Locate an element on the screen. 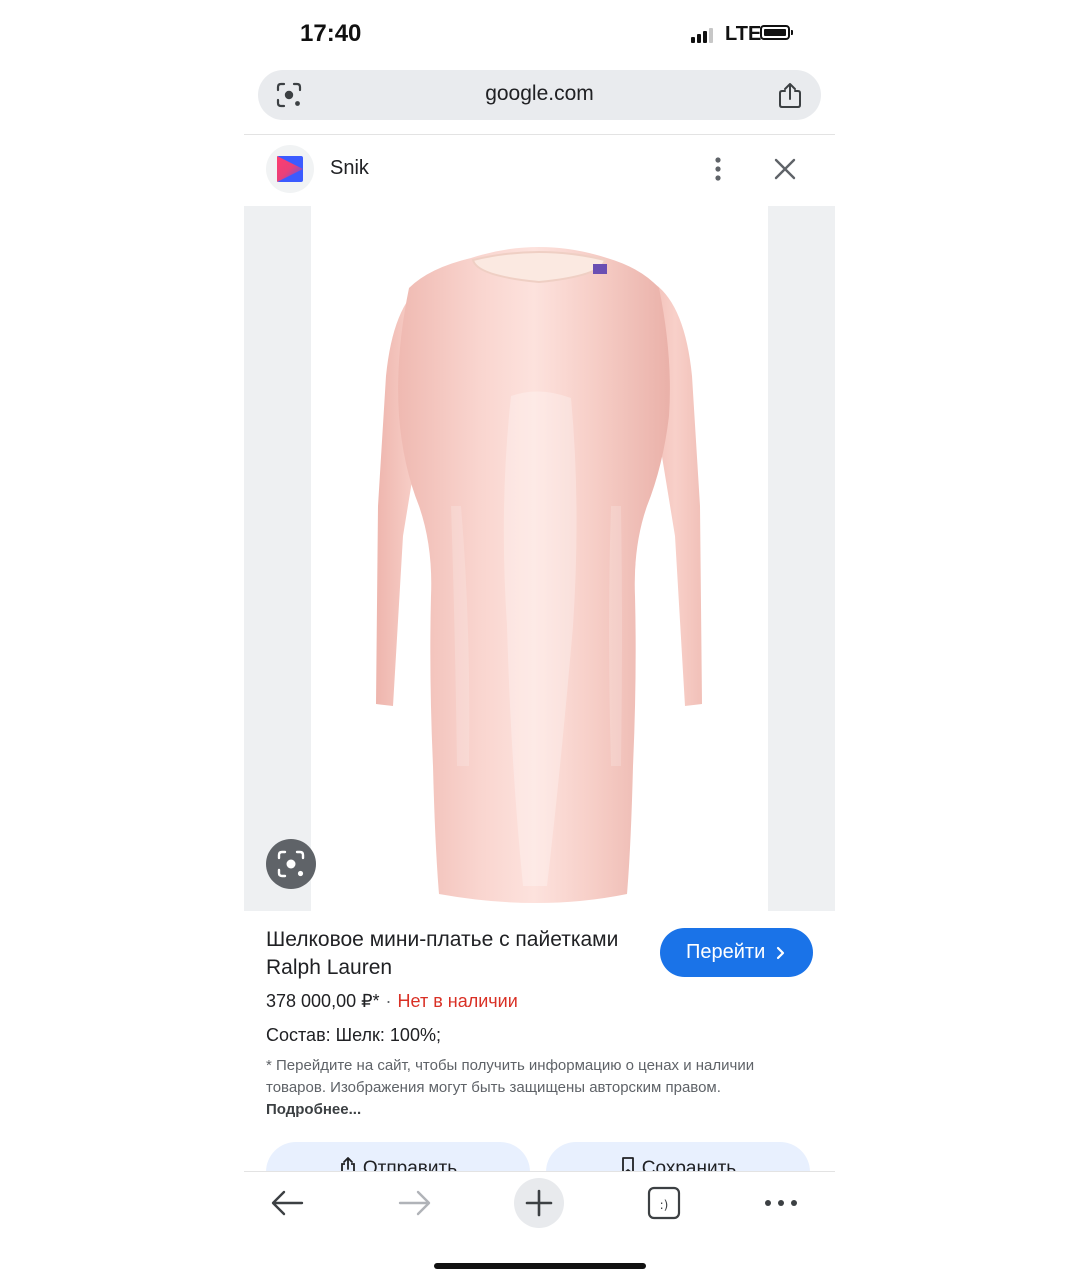  site-name: Snik is located at coordinates (349, 168).